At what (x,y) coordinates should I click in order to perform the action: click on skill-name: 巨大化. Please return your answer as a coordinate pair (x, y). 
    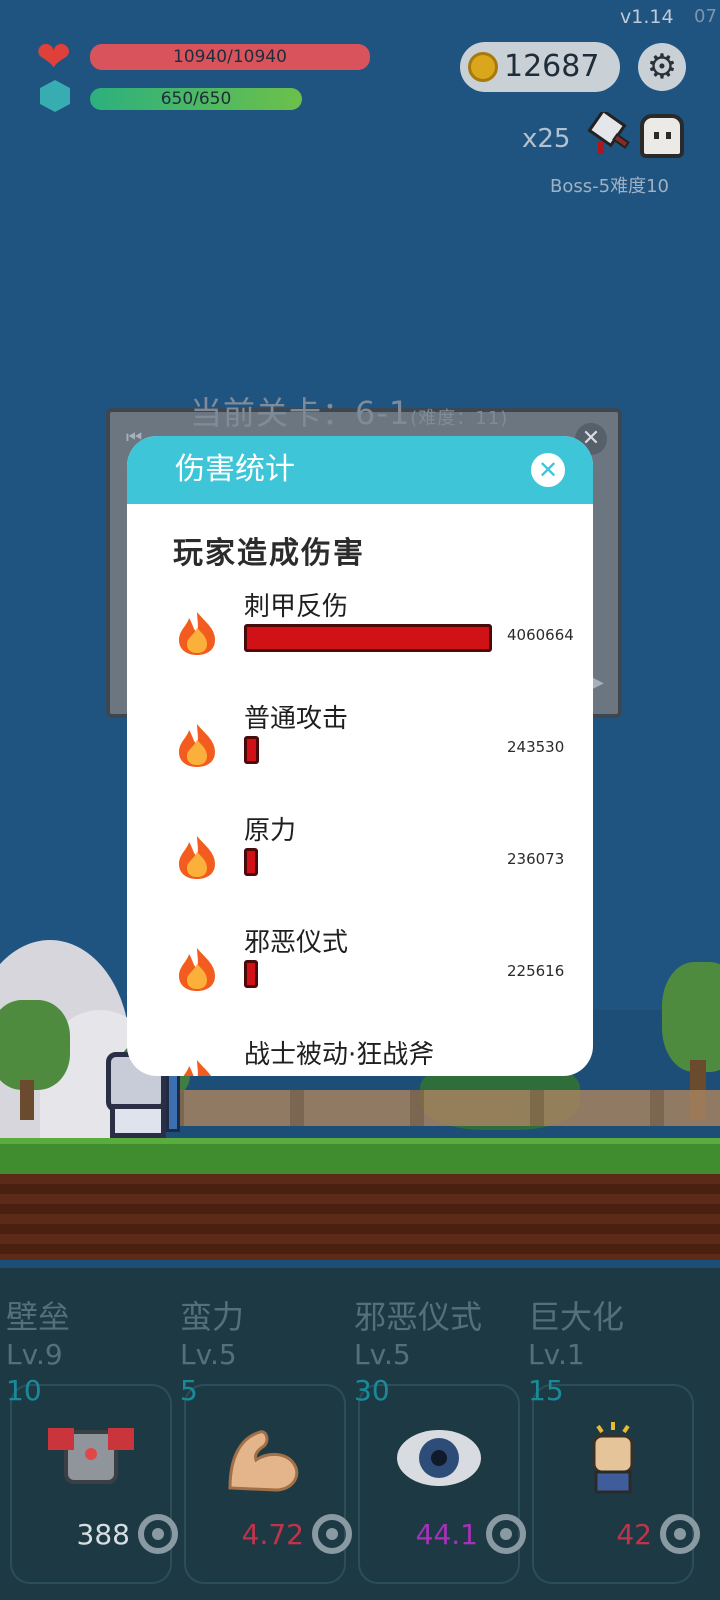
    Looking at the image, I should click on (576, 1317).